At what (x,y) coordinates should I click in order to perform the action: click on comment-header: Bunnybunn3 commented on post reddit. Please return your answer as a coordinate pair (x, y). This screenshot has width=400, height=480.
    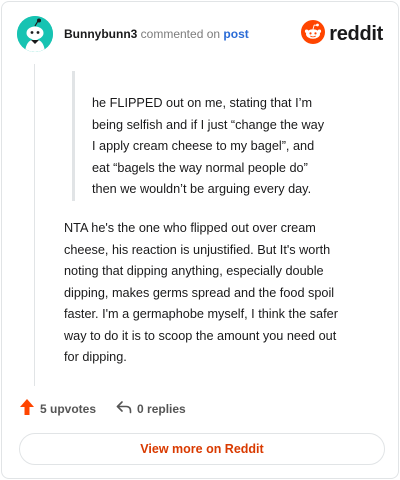
    Looking at the image, I should click on (200, 34).